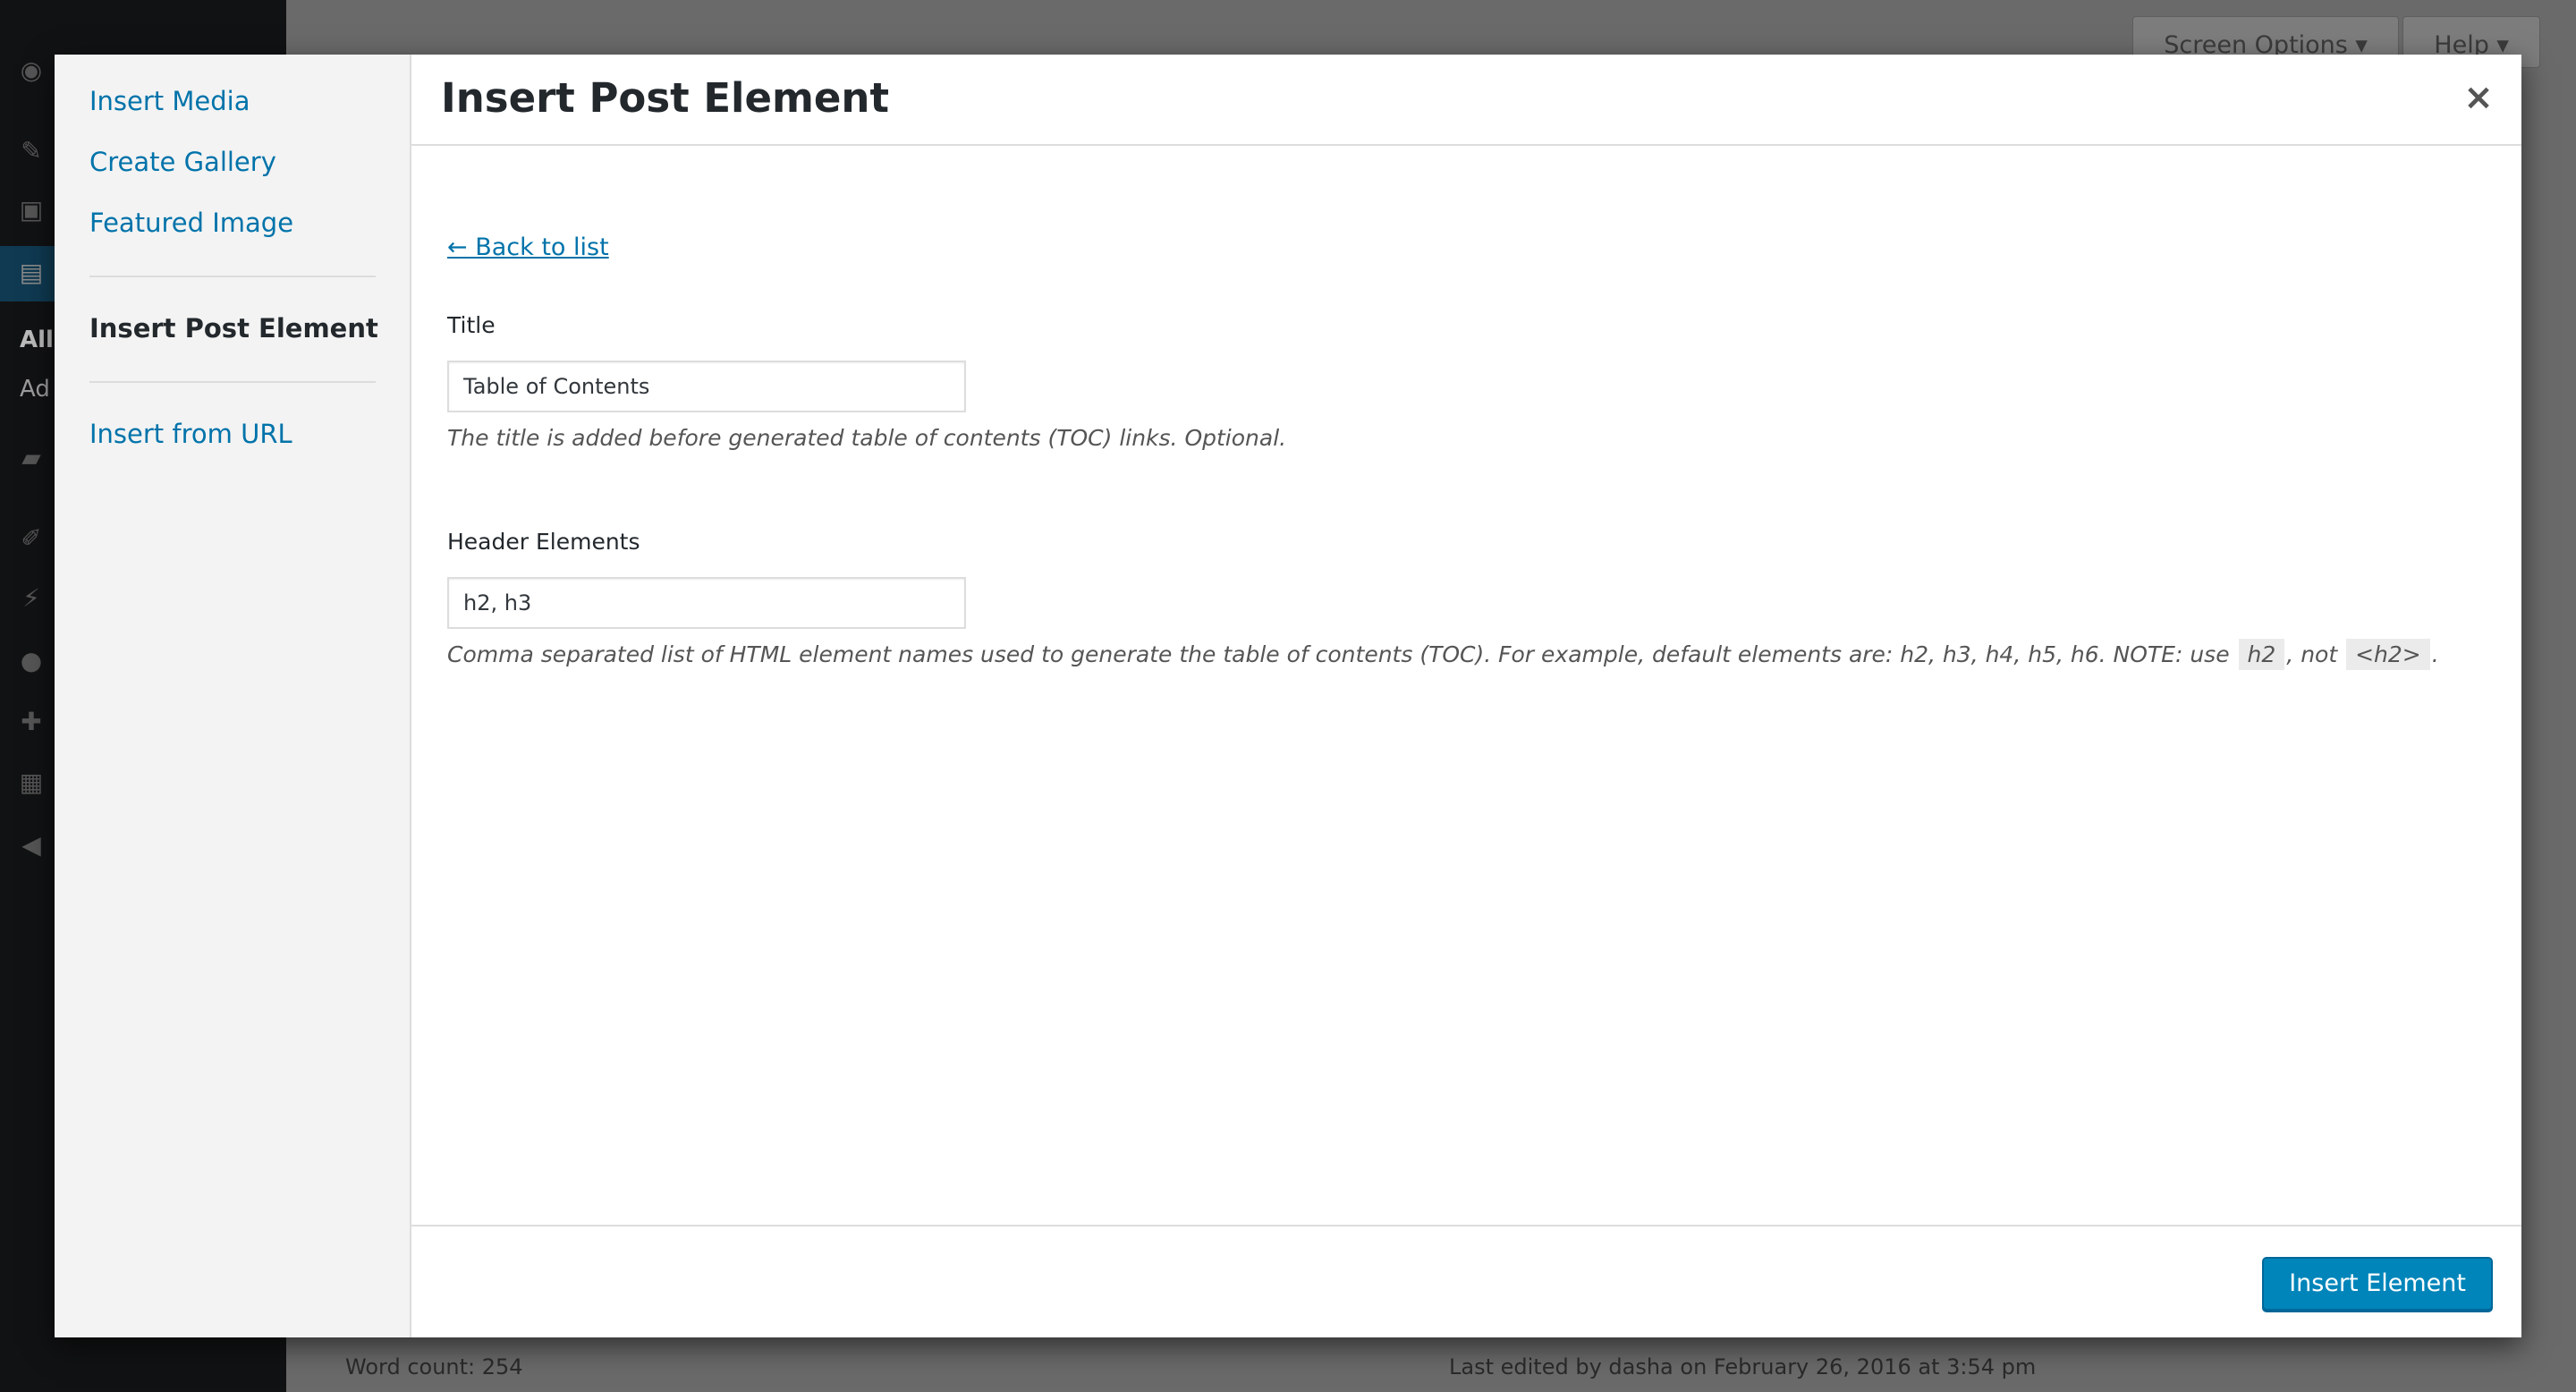  Describe the element at coordinates (31, 782) in the screenshot. I see `settings-icon: ▦` at that location.